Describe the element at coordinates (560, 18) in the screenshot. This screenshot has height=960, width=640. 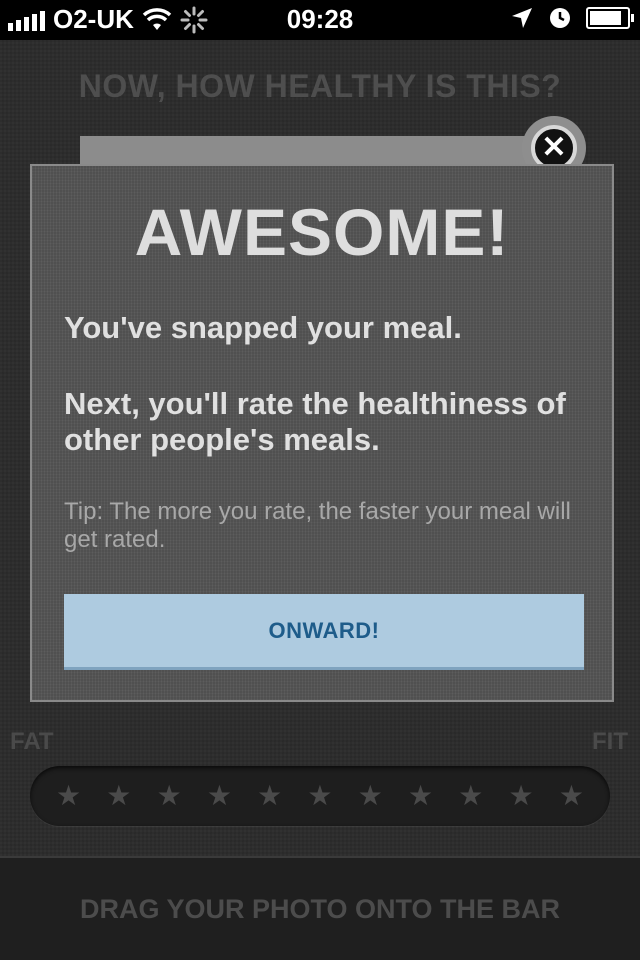
I see `alarm-clock-icon` at that location.